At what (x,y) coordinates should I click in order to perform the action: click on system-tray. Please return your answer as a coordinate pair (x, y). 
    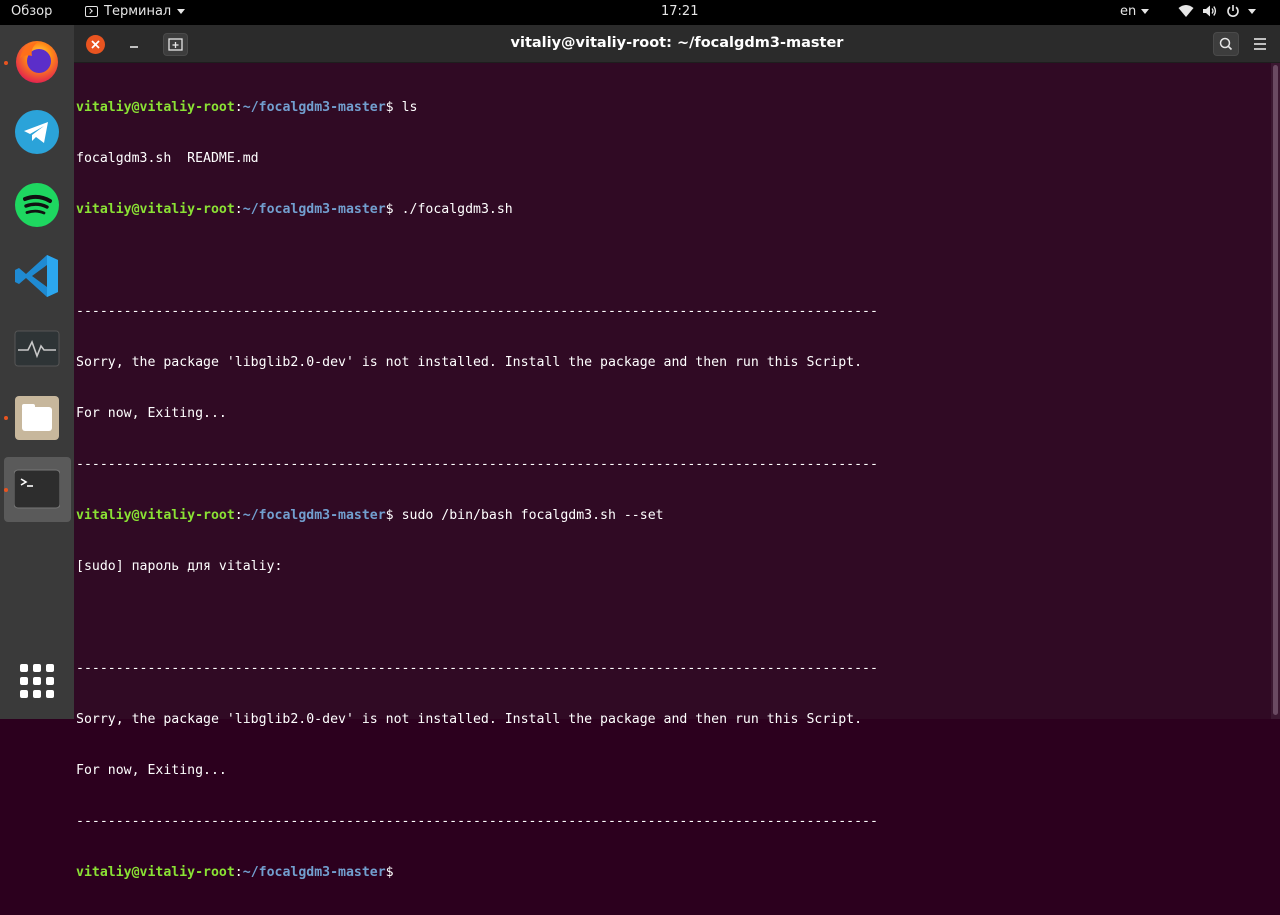
    Looking at the image, I should click on (1217, 11).